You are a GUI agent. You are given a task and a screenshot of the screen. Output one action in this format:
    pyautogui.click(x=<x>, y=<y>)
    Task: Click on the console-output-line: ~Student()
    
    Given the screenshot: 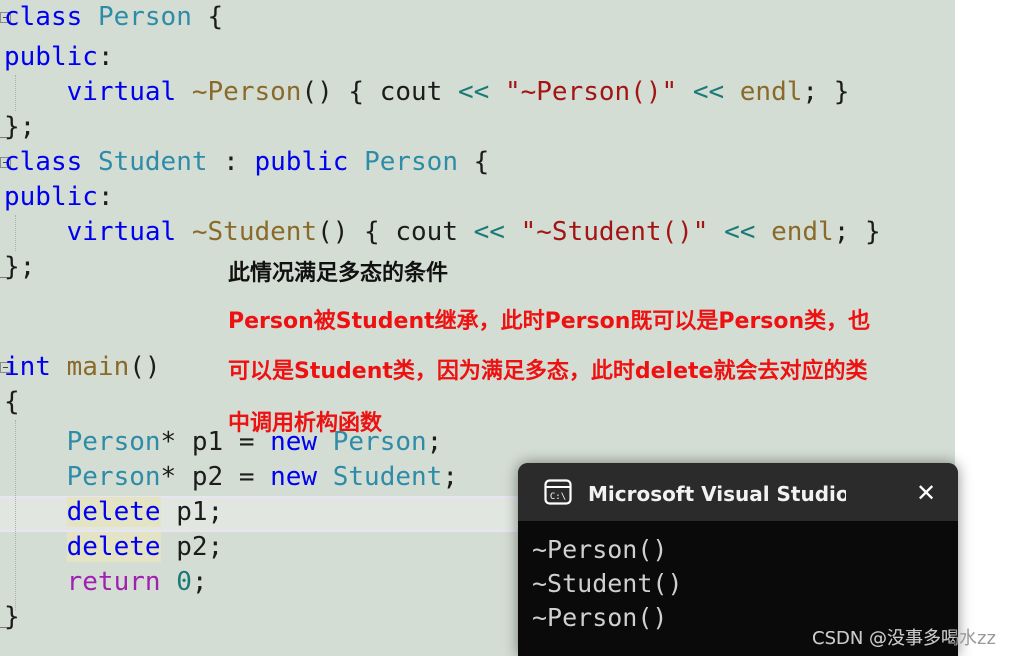 What is the action you would take?
    pyautogui.click(x=607, y=583)
    